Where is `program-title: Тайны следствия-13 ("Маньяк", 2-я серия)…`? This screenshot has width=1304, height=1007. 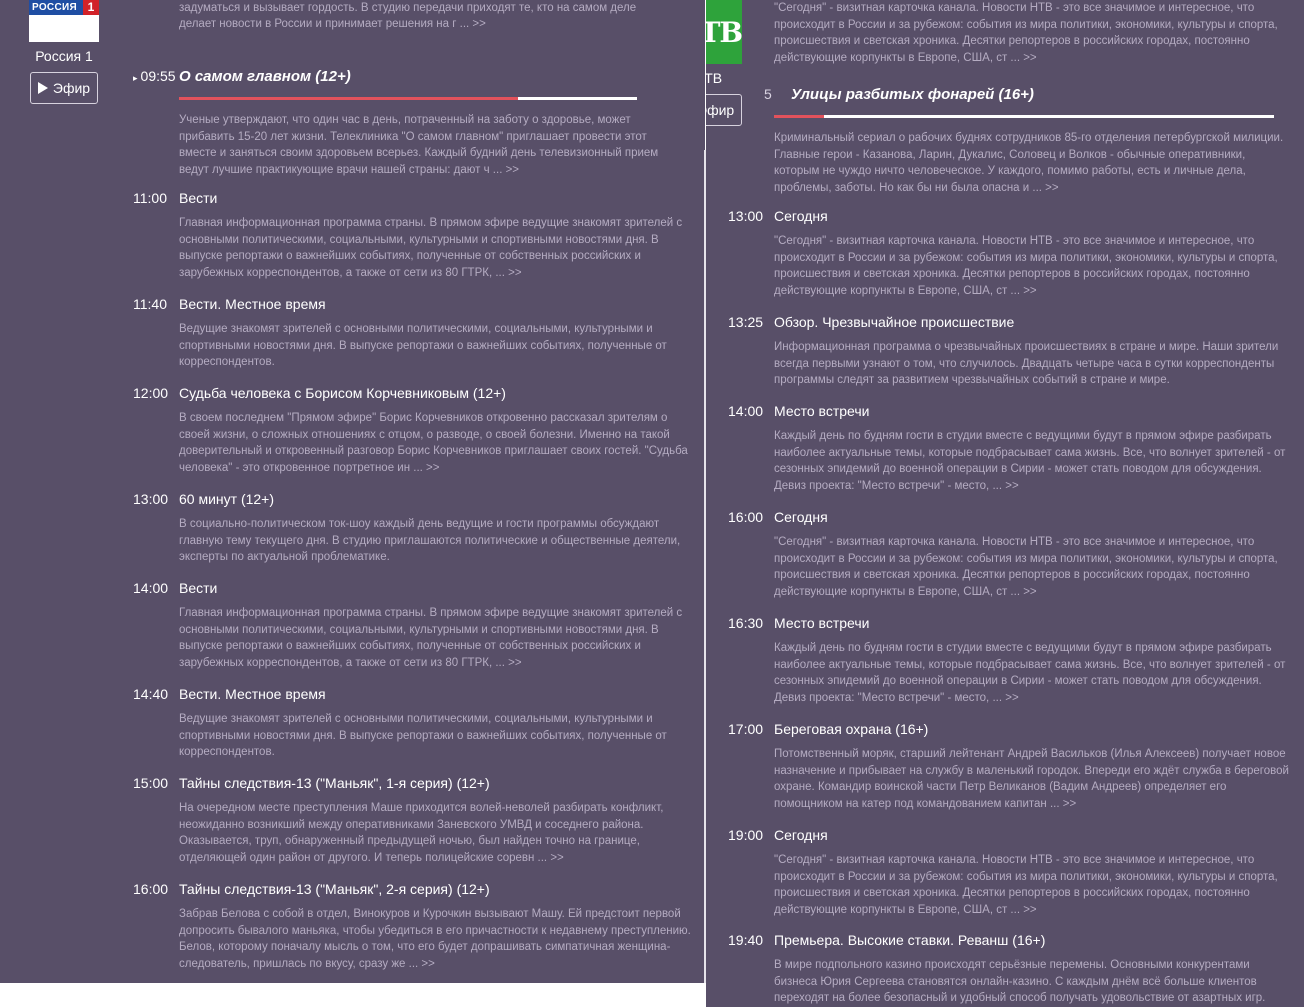
program-title: Тайны следствия-13 ("Маньяк", 2-я серия)… is located at coordinates (334, 889).